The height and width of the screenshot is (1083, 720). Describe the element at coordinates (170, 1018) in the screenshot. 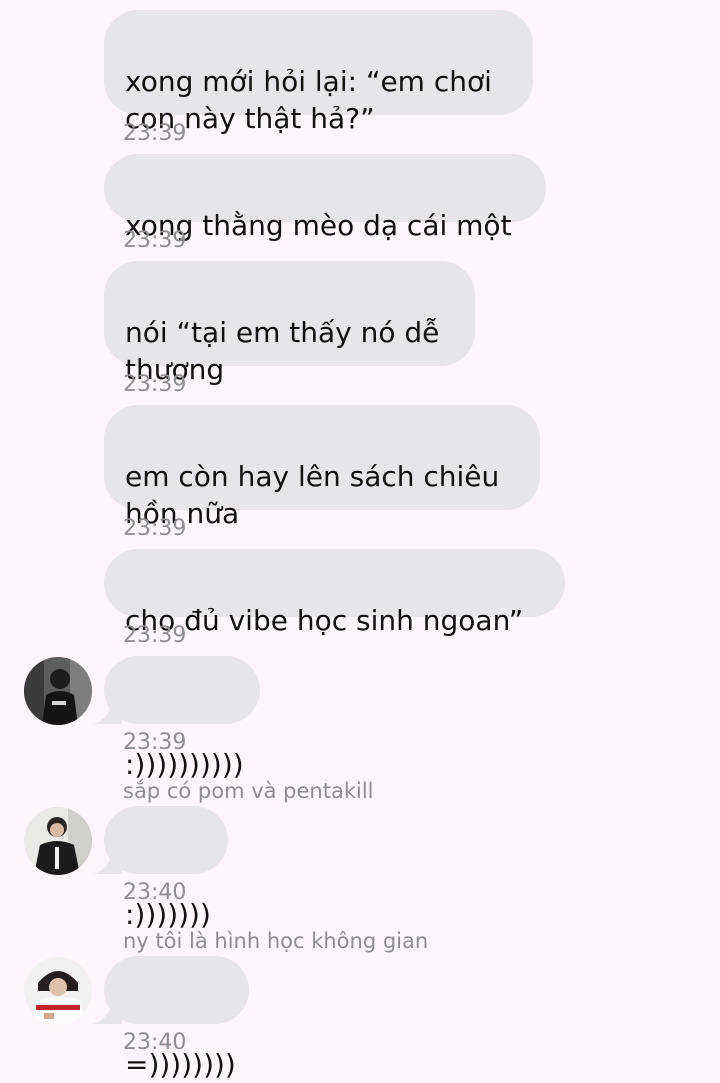

I see `message-bubble: =))))))))` at that location.